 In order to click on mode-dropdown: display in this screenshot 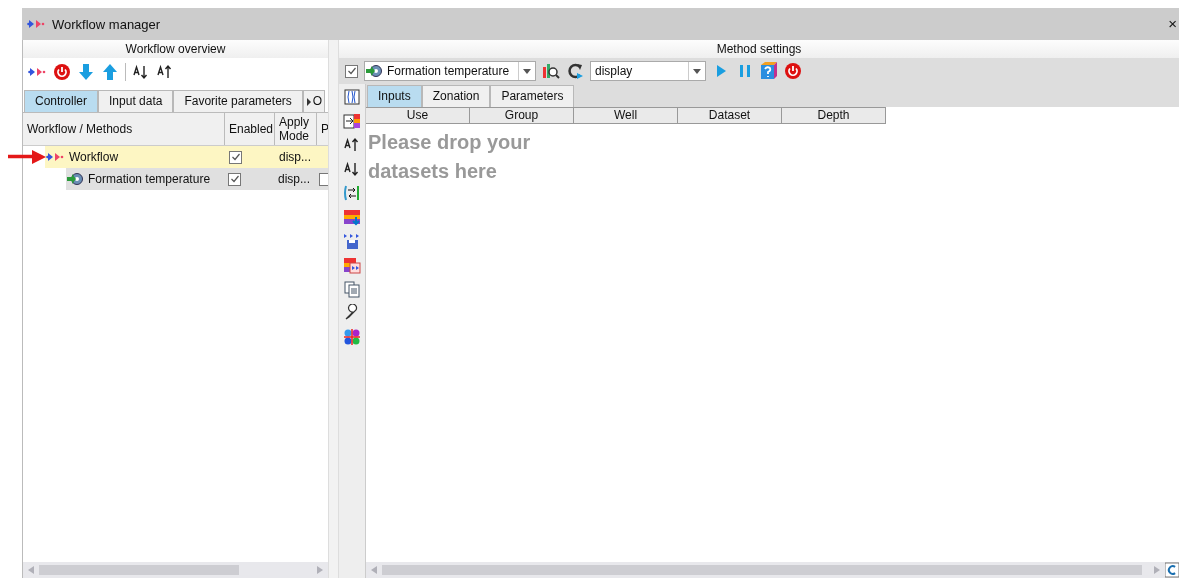, I will do `click(648, 71)`.